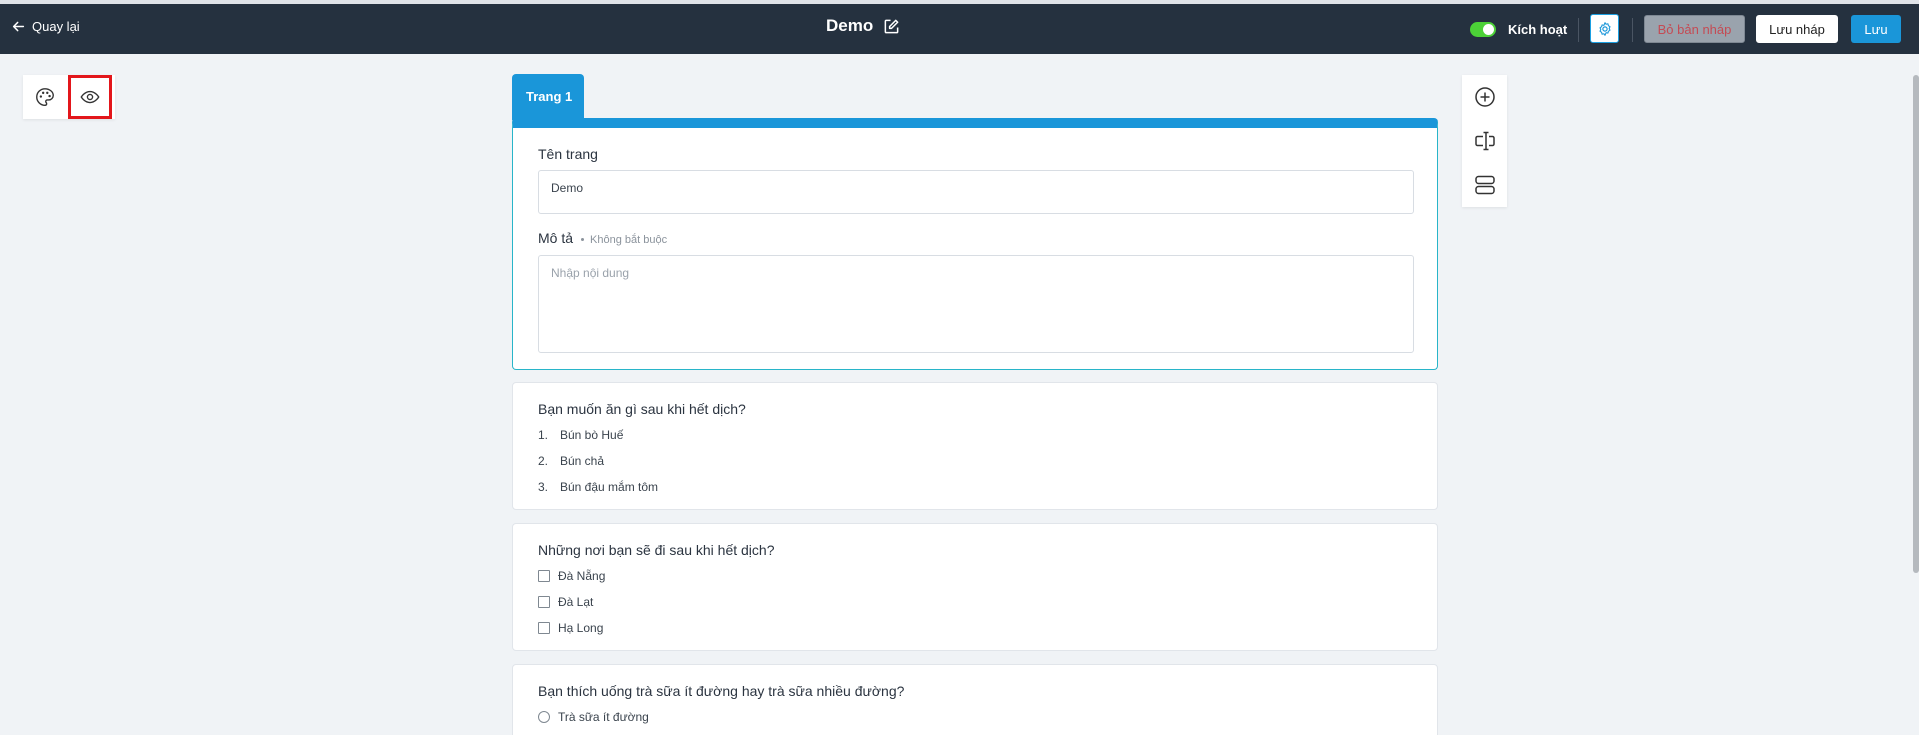 The height and width of the screenshot is (735, 1919). I want to click on checkbox-option: Đà Nẵng, so click(571, 576).